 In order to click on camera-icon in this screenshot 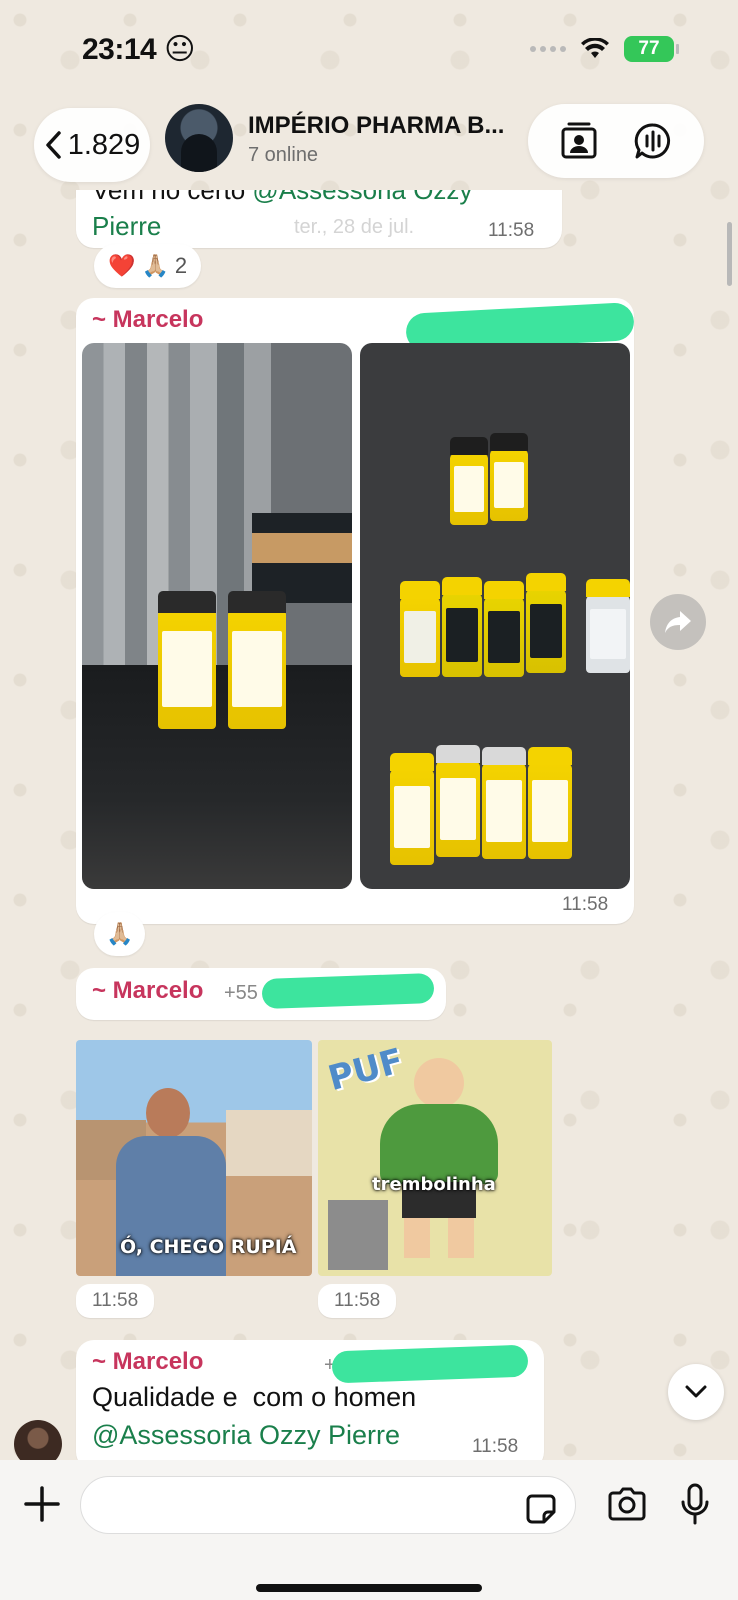, I will do `click(627, 1504)`.